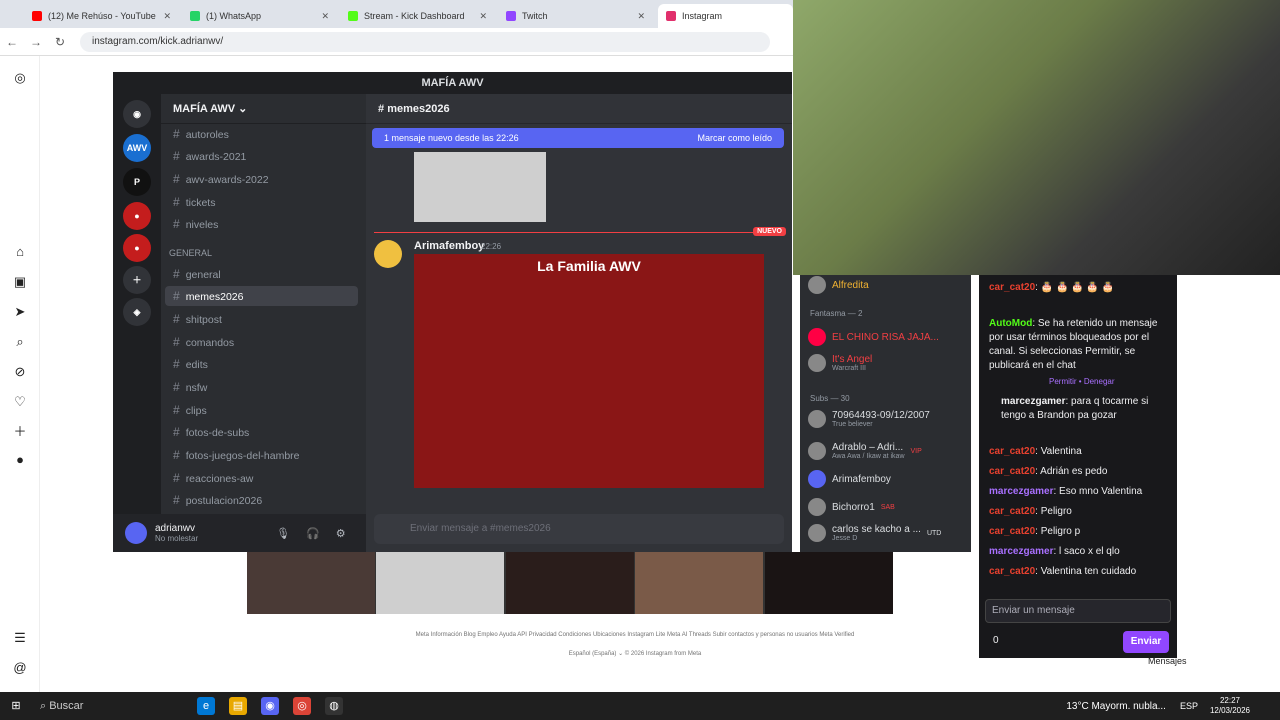  Describe the element at coordinates (137, 182) in the screenshot. I see `server-peru: P` at that location.